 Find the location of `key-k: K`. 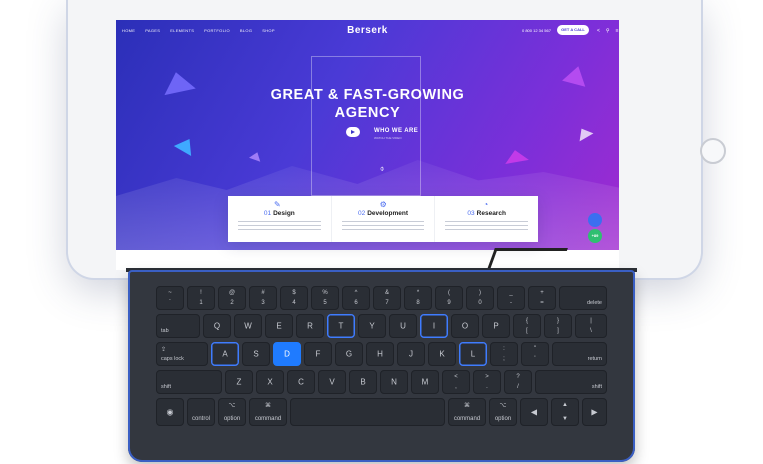

key-k: K is located at coordinates (442, 354).